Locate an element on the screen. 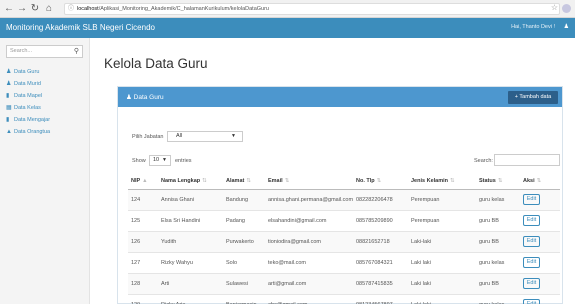 This screenshot has height=304, width=575. app-title: Monitoring Akademik SLB Negeri Cicendo is located at coordinates (80, 27).